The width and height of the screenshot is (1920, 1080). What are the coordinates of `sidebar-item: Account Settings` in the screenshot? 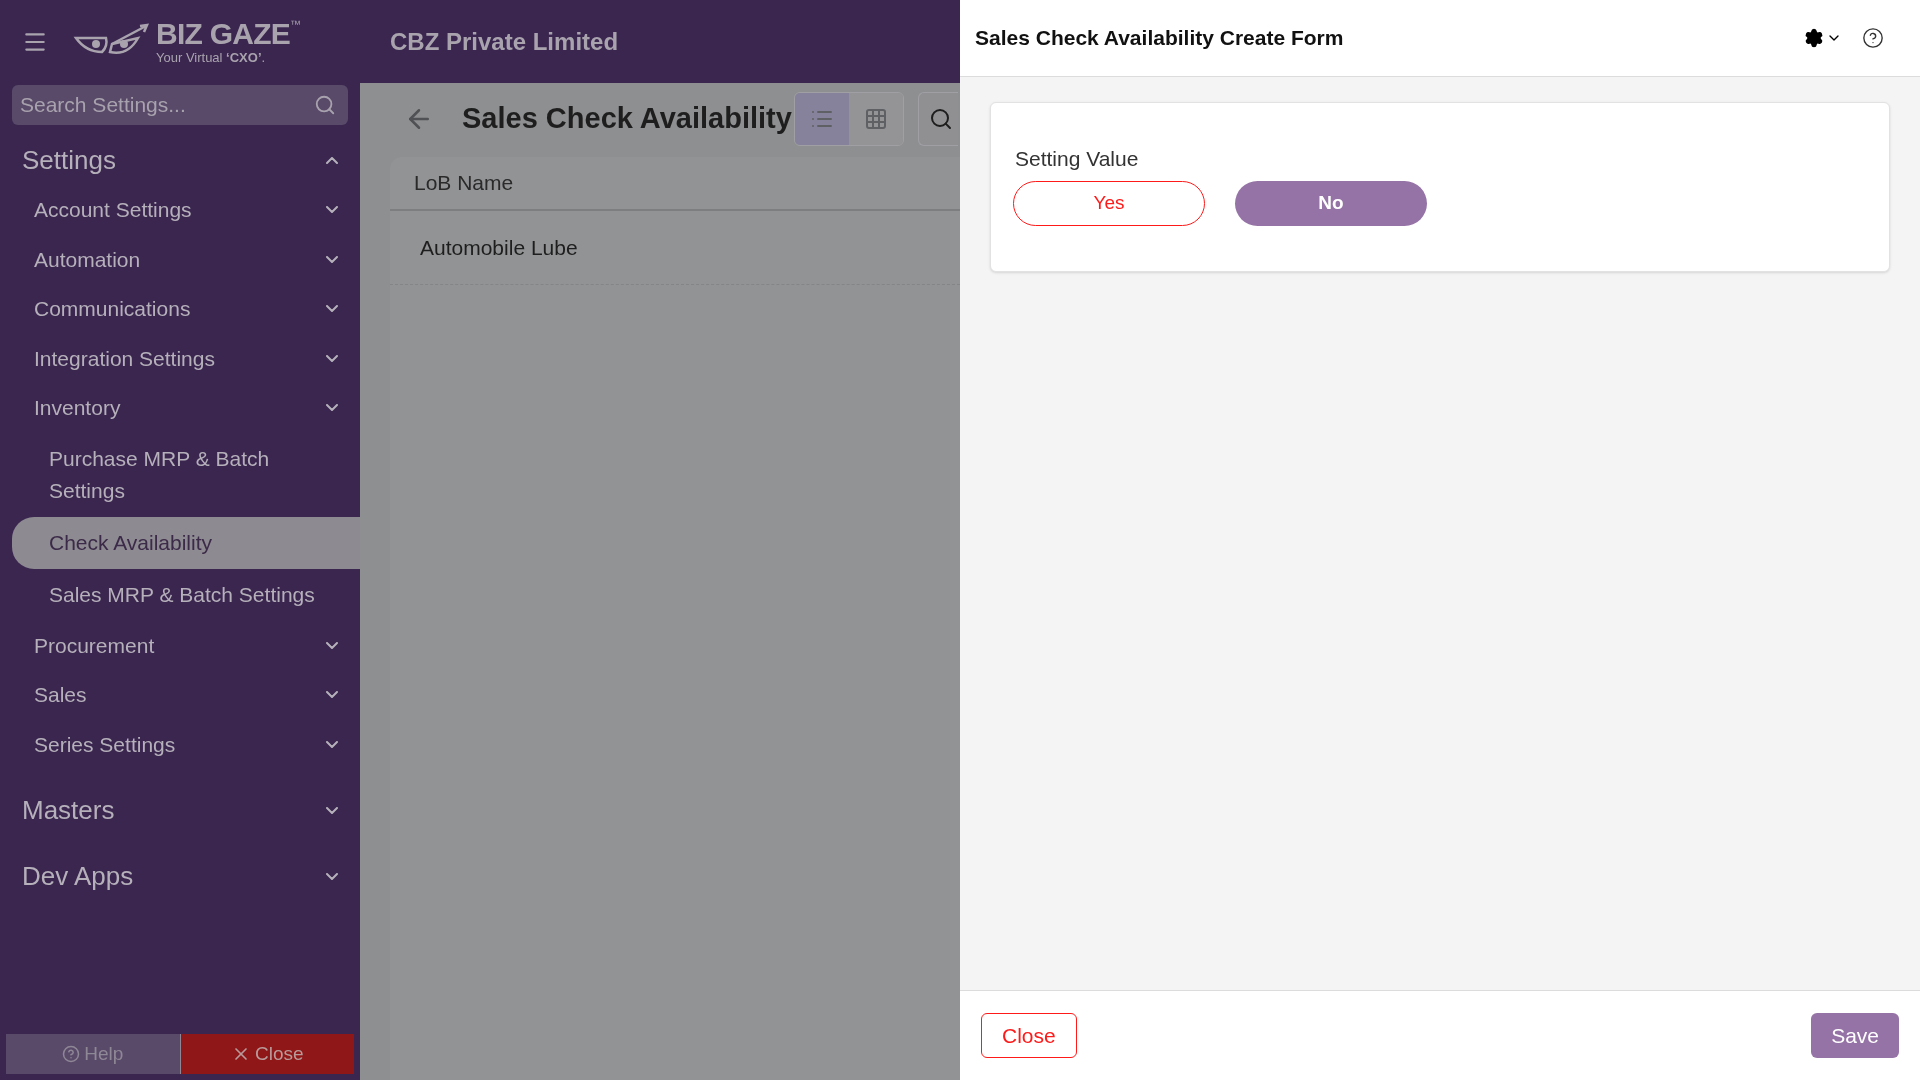 It's located at (180, 210).